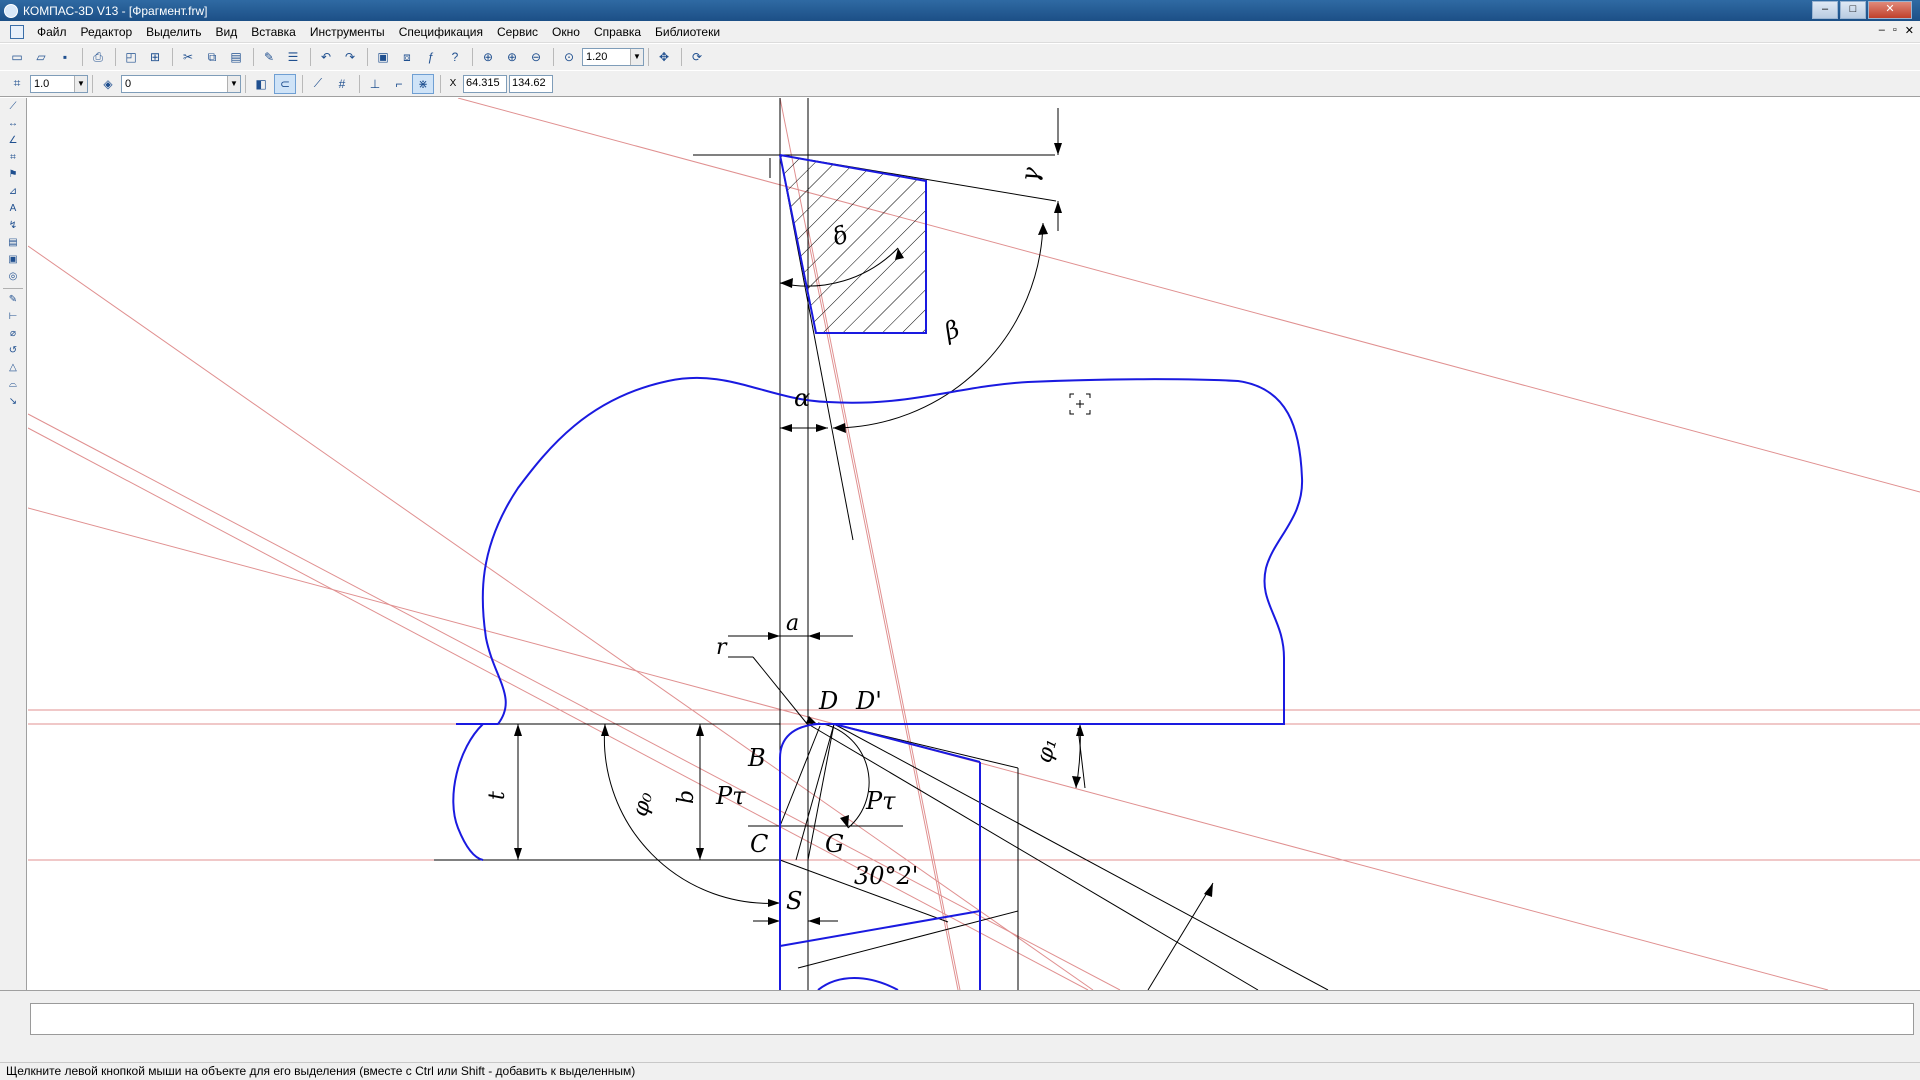  What do you see at coordinates (13, 175) in the screenshot?
I see `parametrization-tool-icon: ⚑` at bounding box center [13, 175].